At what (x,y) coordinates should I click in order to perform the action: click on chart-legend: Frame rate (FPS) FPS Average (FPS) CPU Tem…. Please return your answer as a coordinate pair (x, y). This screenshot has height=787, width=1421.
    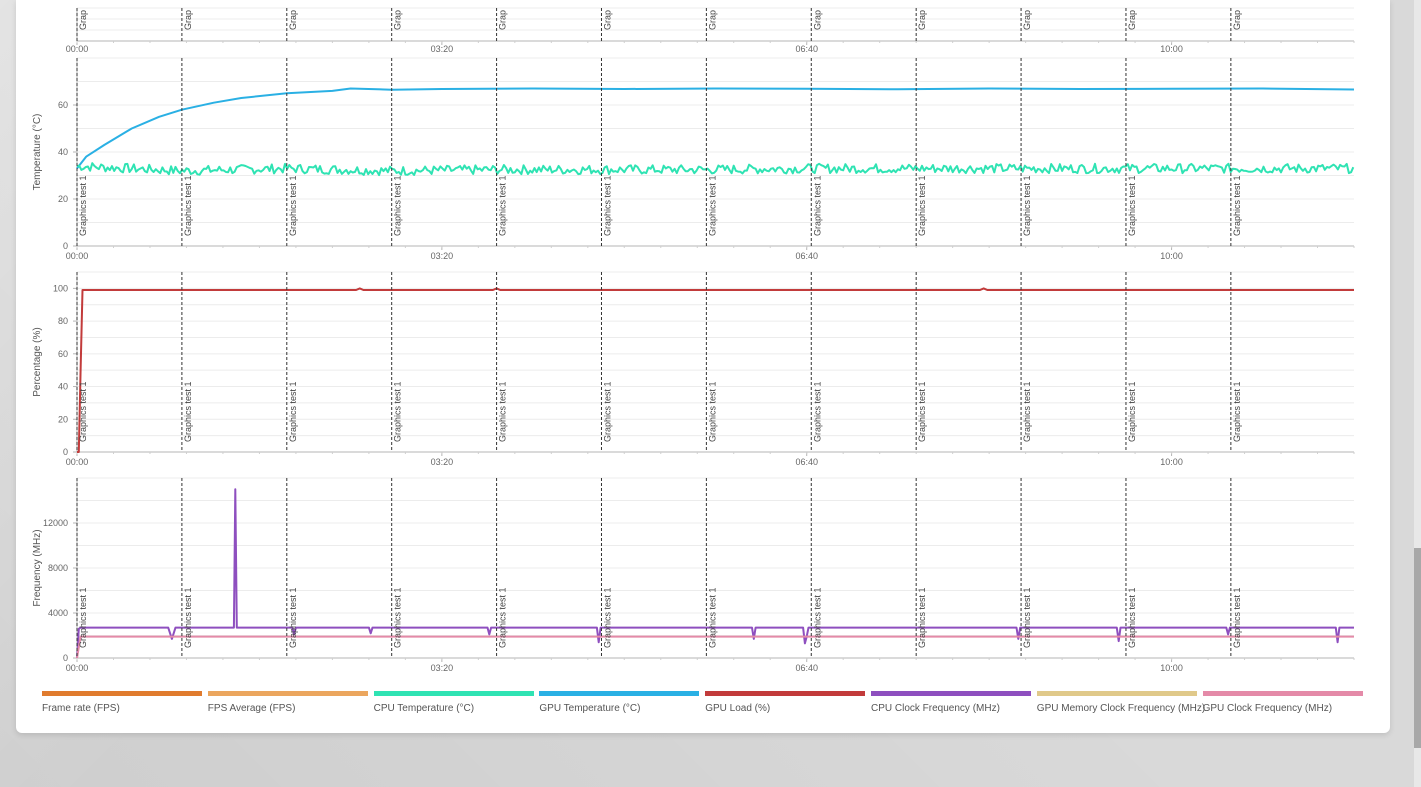
    Looking at the image, I should click on (704, 706).